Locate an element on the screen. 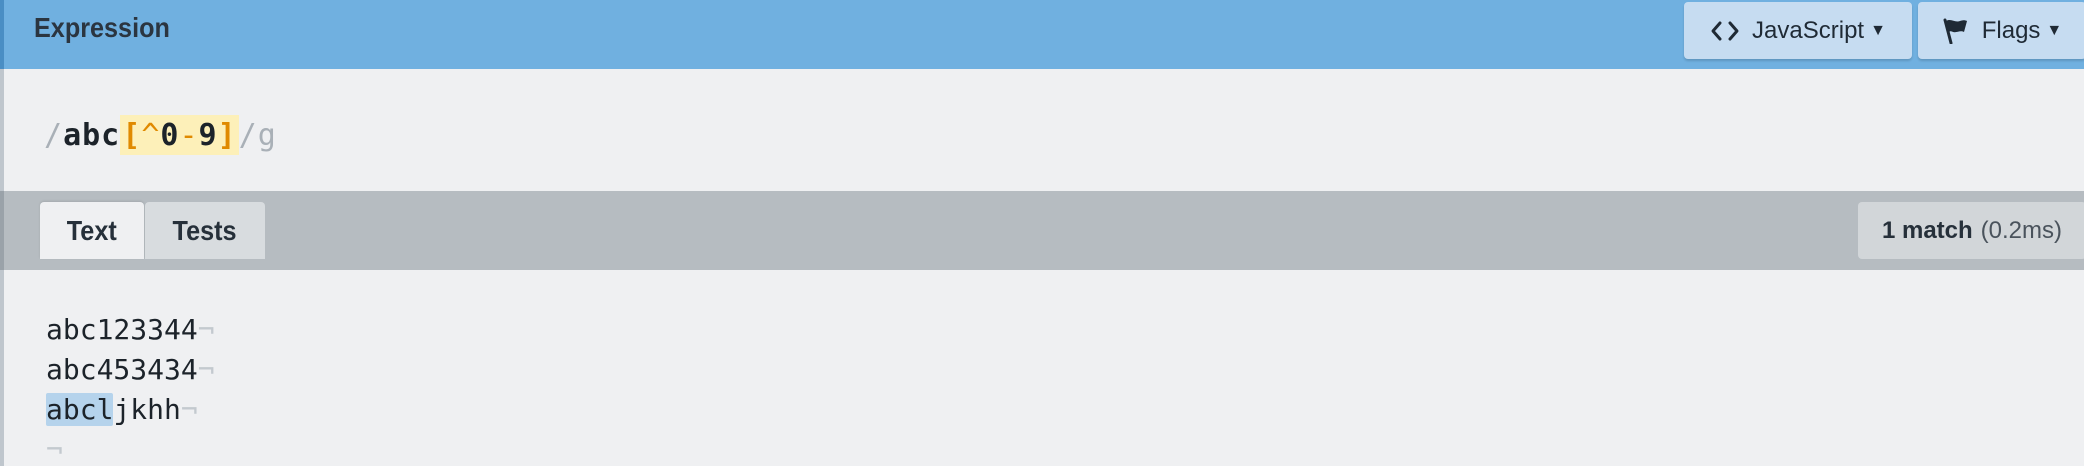 The height and width of the screenshot is (466, 2084). expression-flags: g is located at coordinates (267, 135).